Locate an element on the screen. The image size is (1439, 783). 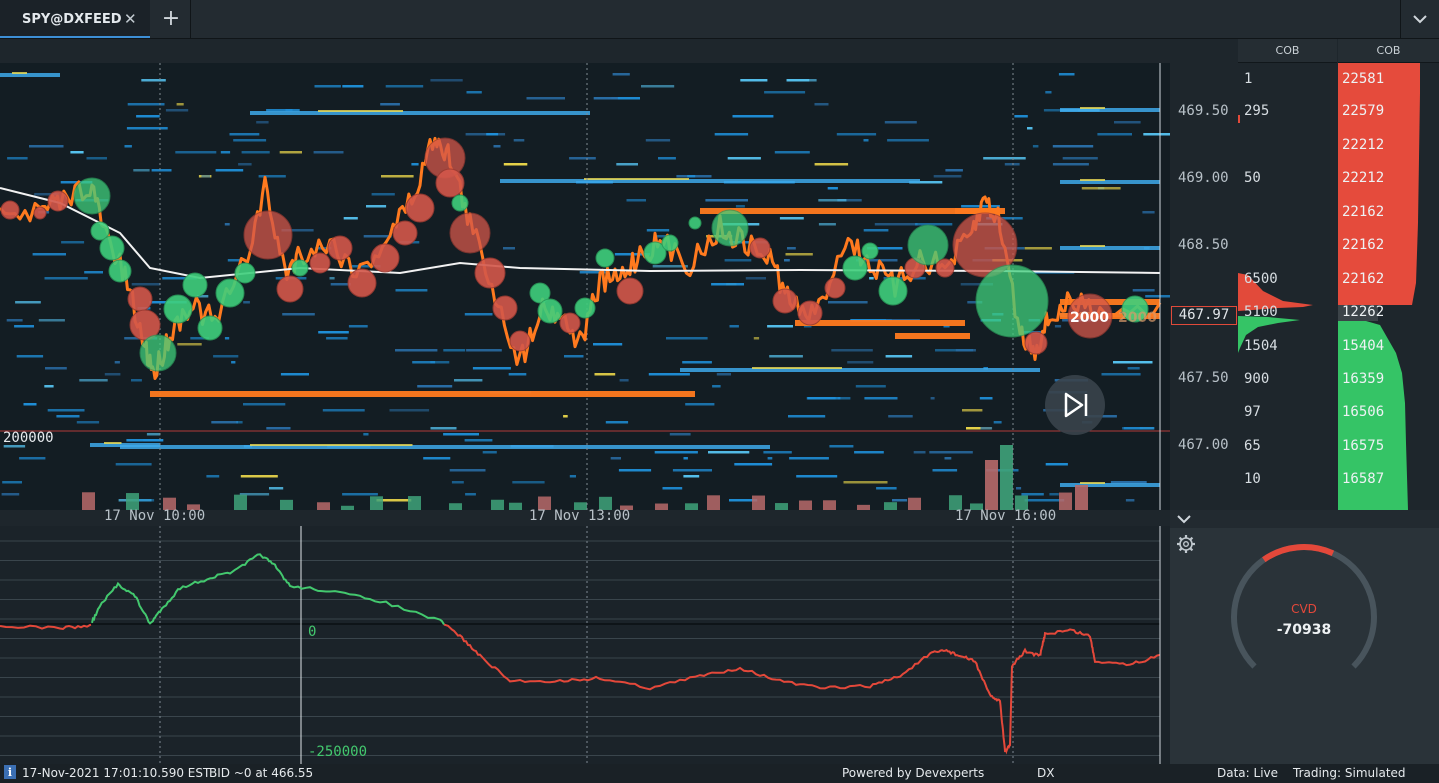
skip-forward-button-bg is located at coordinates (1075, 405).